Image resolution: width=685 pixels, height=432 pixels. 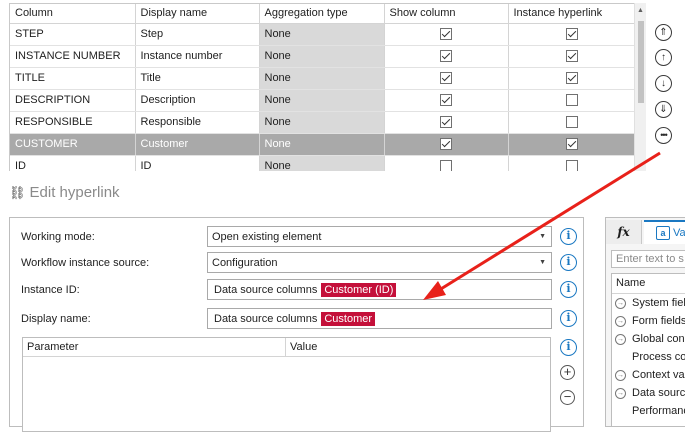 I want to click on header-show-column: Show column, so click(x=446, y=14).